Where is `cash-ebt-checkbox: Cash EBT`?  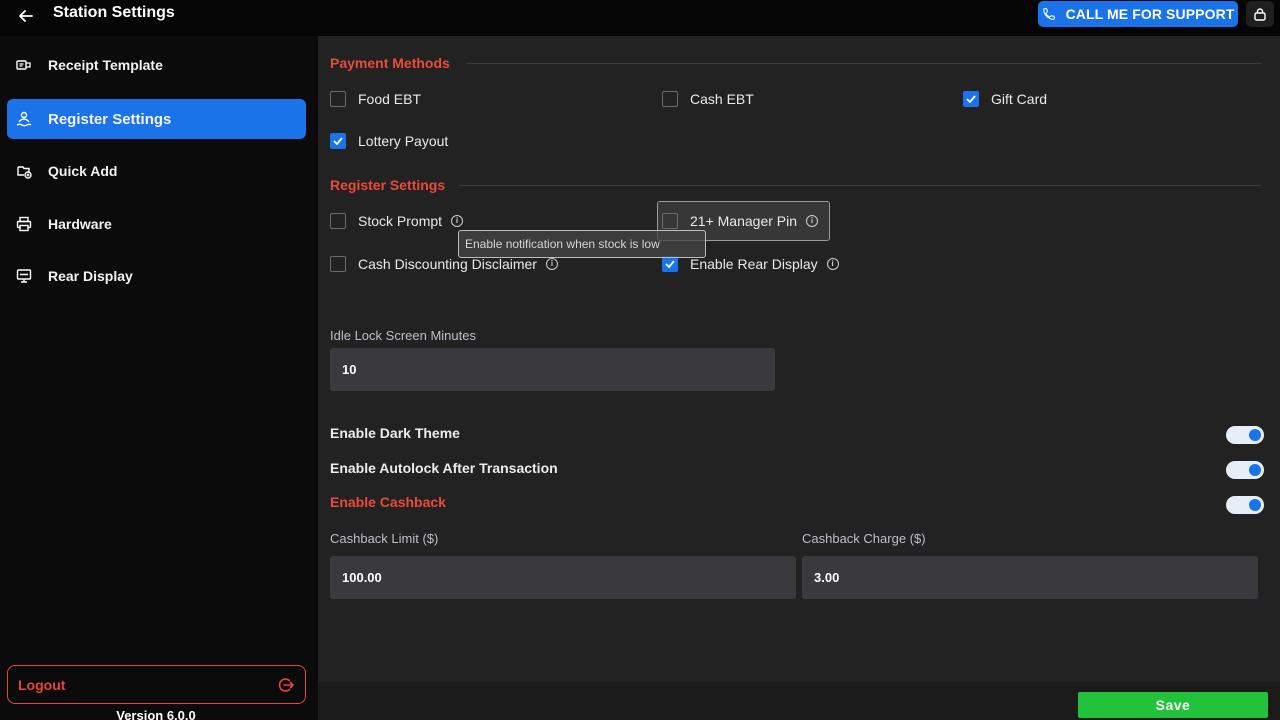
cash-ebt-checkbox: Cash EBT is located at coordinates (708, 99).